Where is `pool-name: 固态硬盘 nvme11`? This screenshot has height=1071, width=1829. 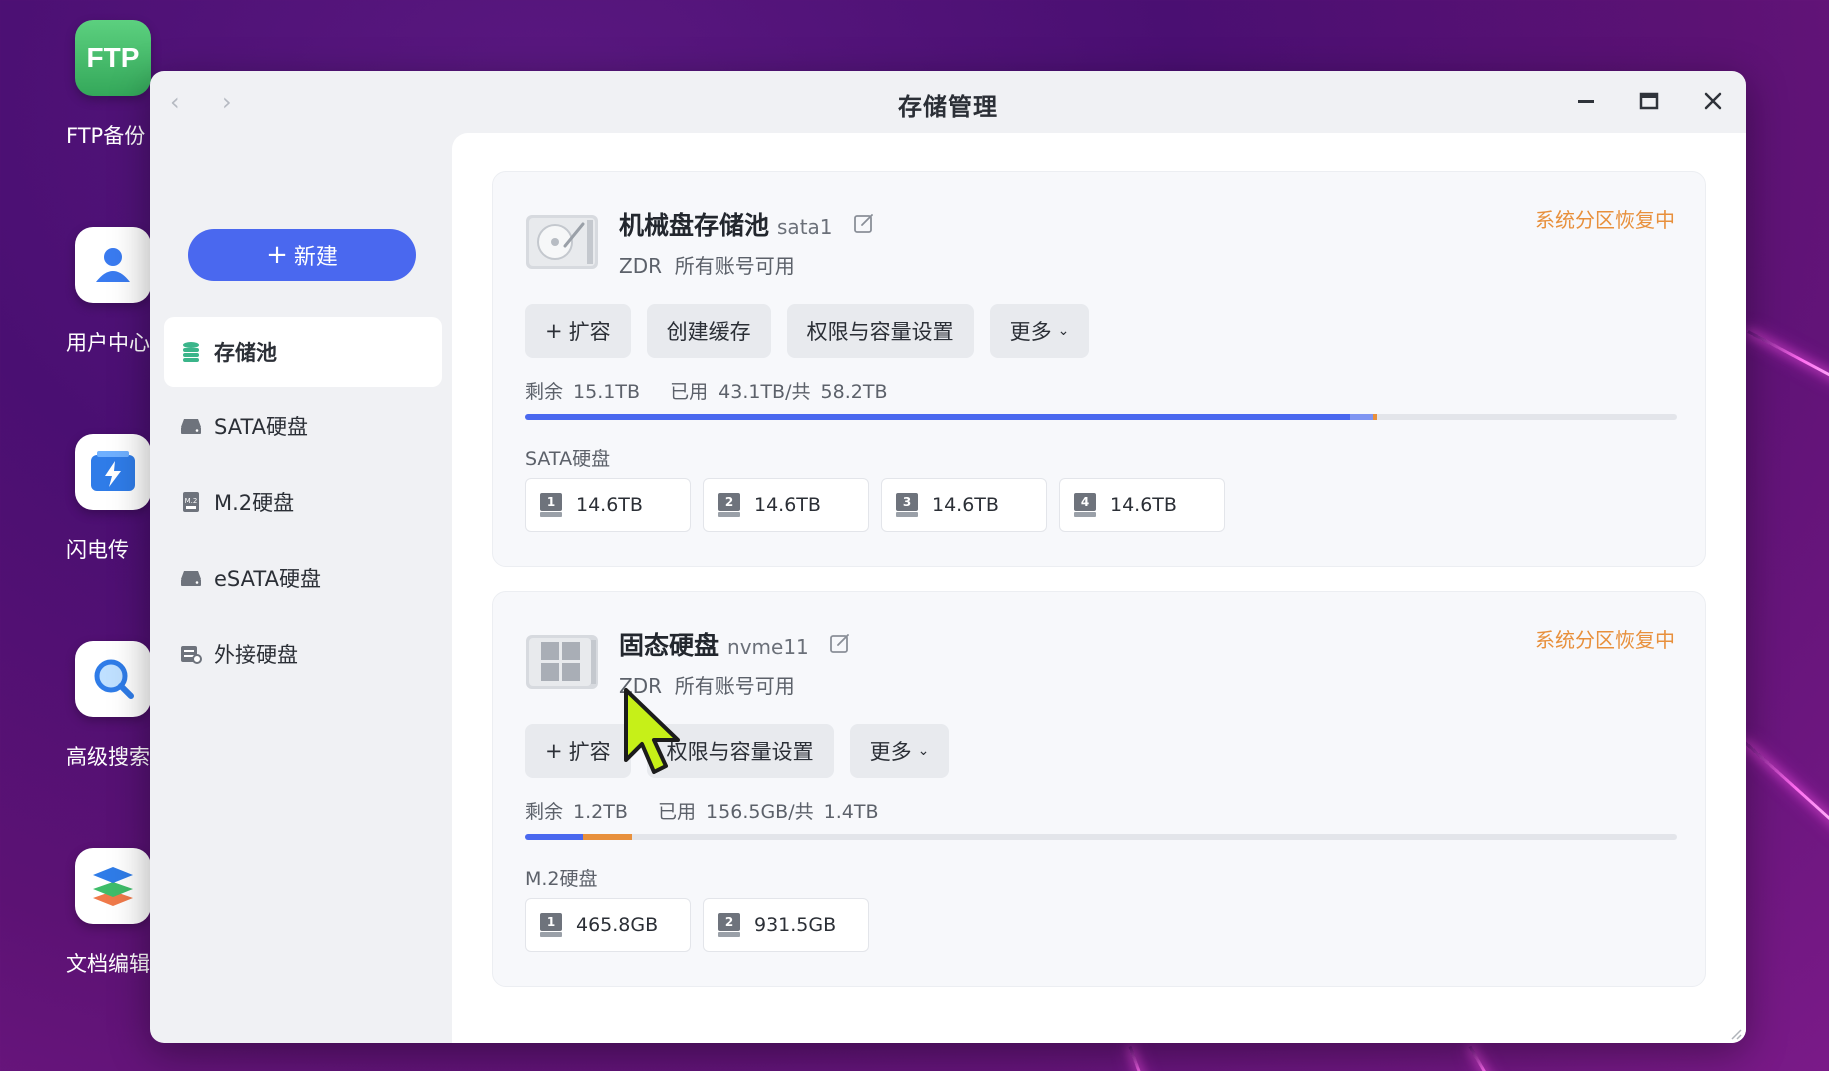
pool-name: 固态硬盘 nvme11 is located at coordinates (735, 644).